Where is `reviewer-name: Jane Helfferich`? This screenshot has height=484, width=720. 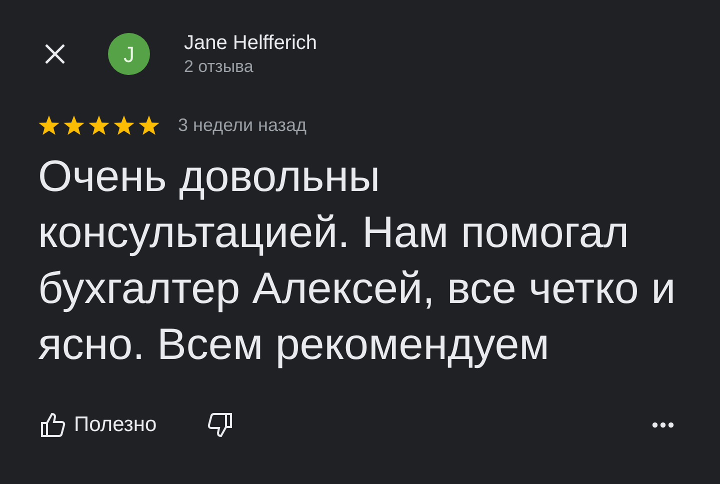 reviewer-name: Jane Helfferich is located at coordinates (251, 43).